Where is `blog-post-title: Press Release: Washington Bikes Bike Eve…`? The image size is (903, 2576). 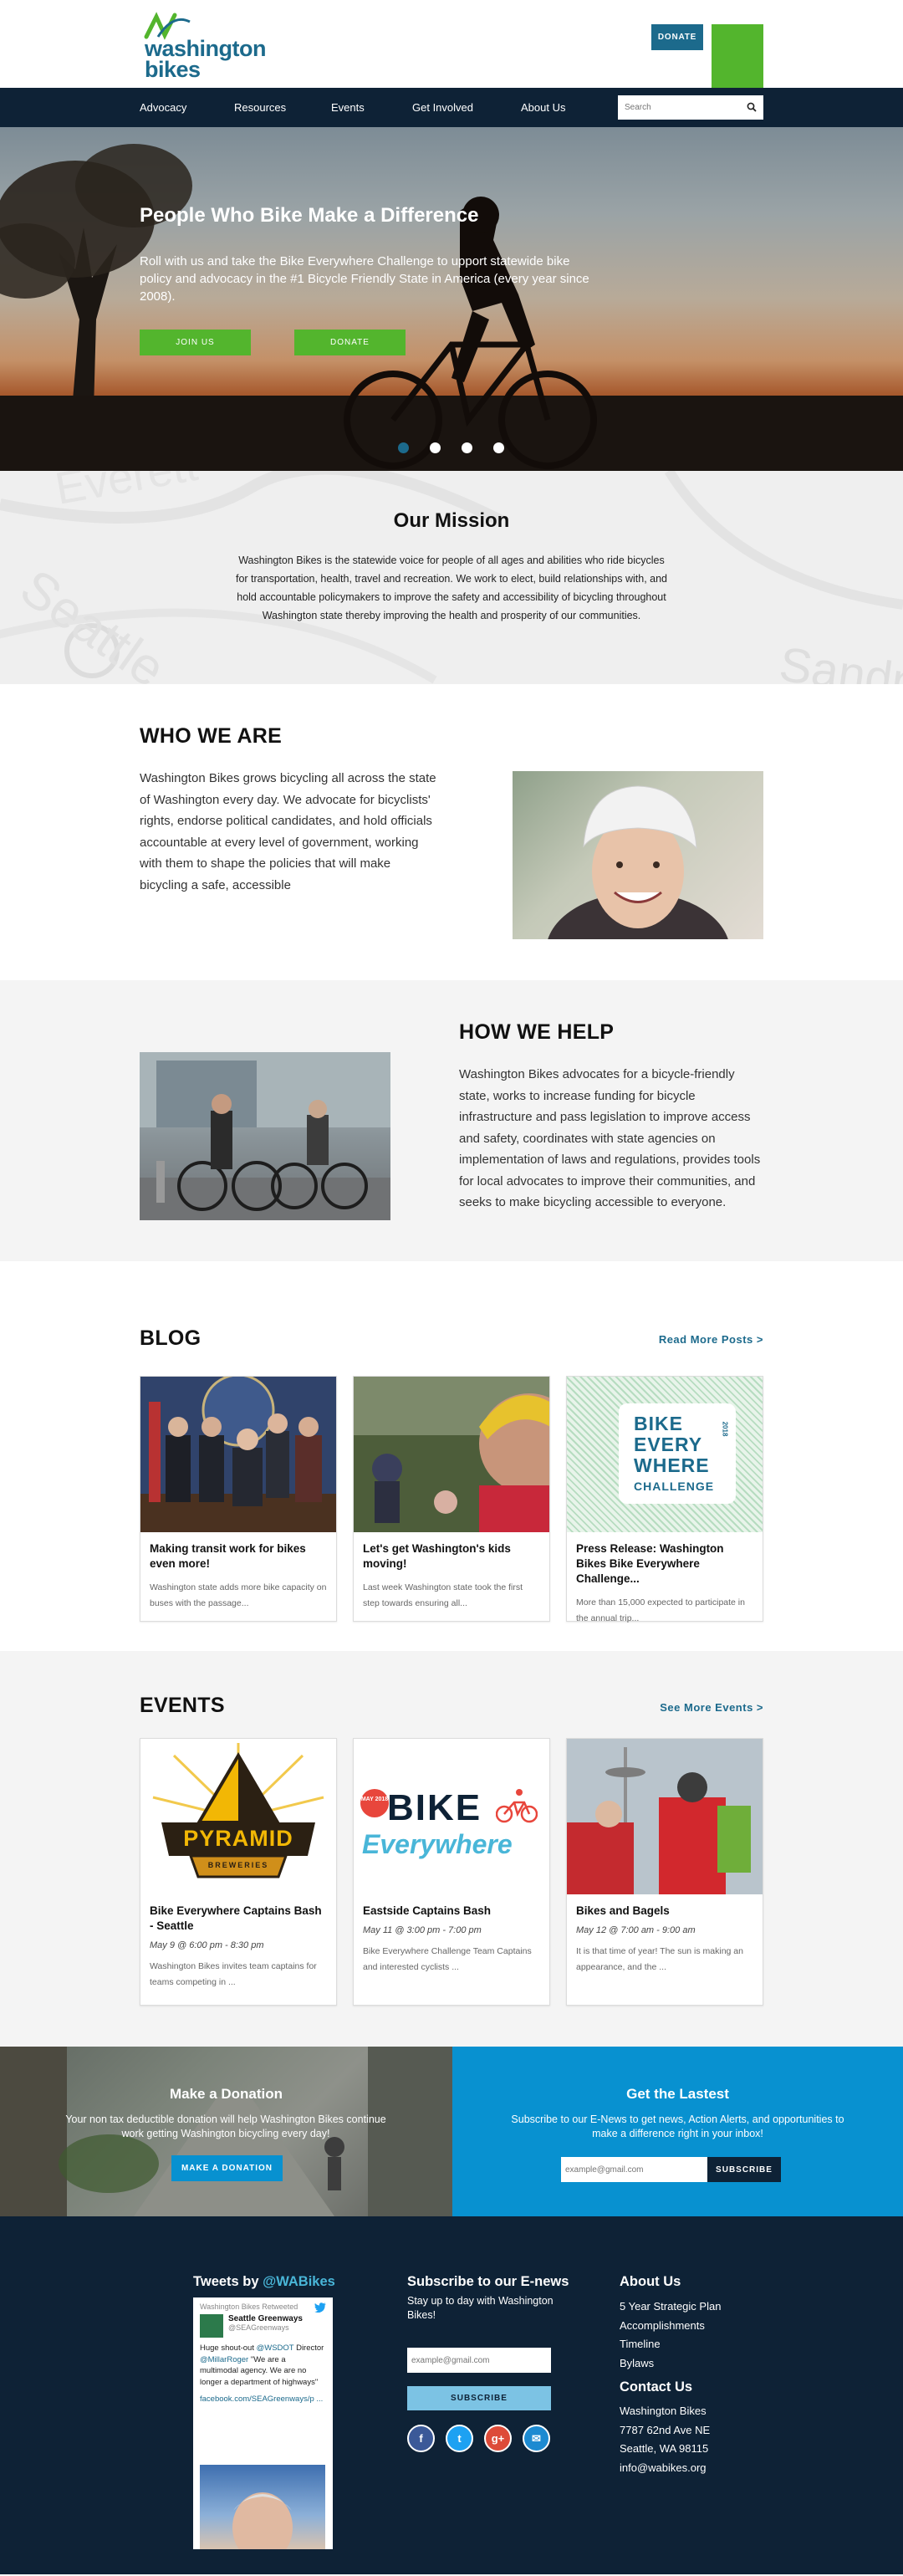
blog-post-title: Press Release: Washington Bikes Bike Eve… is located at coordinates (665, 1559).